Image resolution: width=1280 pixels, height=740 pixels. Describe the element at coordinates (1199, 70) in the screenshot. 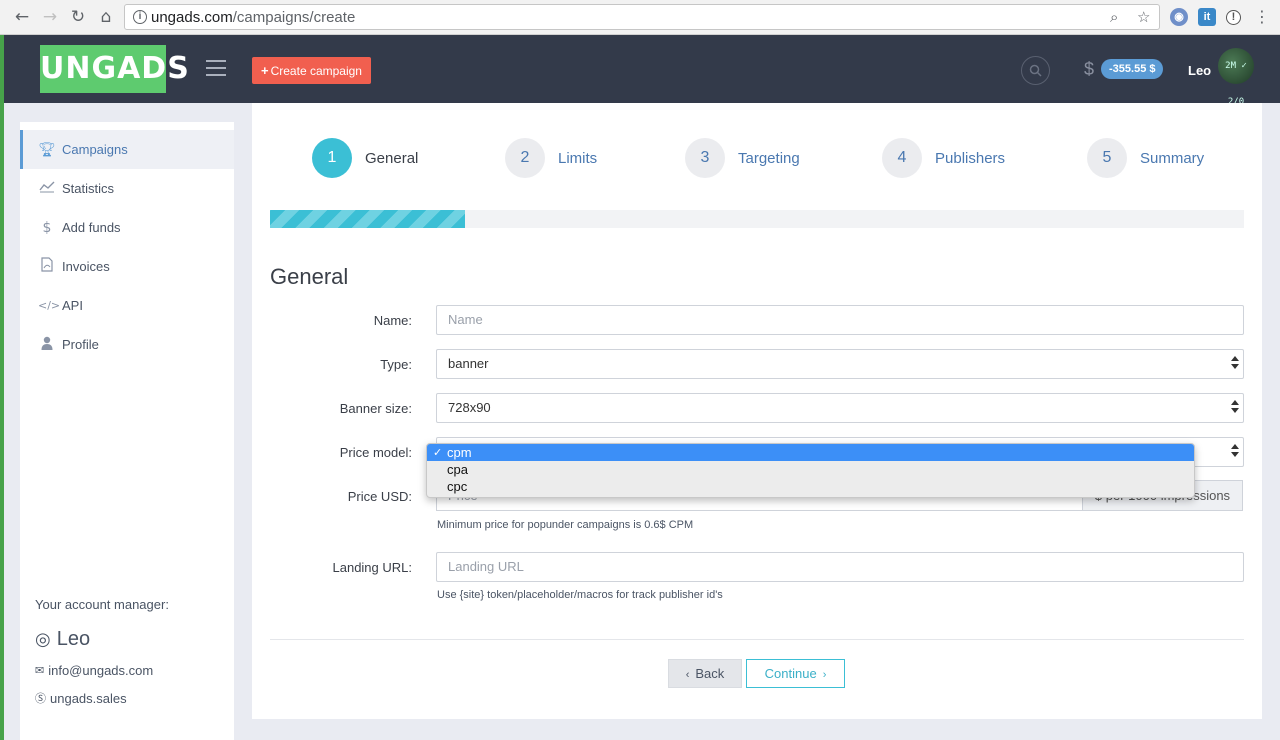

I see `username: Leo` at that location.